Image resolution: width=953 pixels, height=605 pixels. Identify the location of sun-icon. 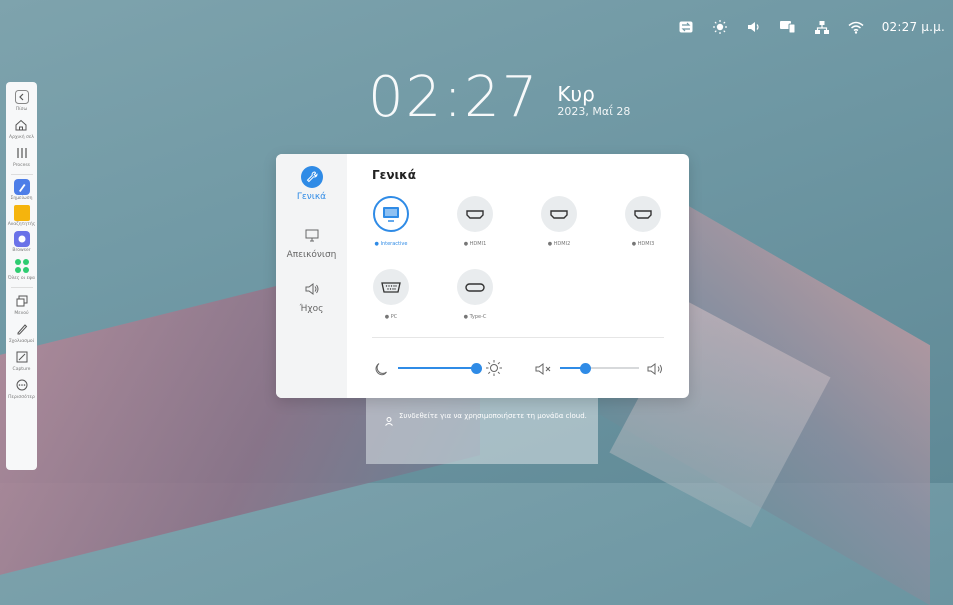
(494, 370).